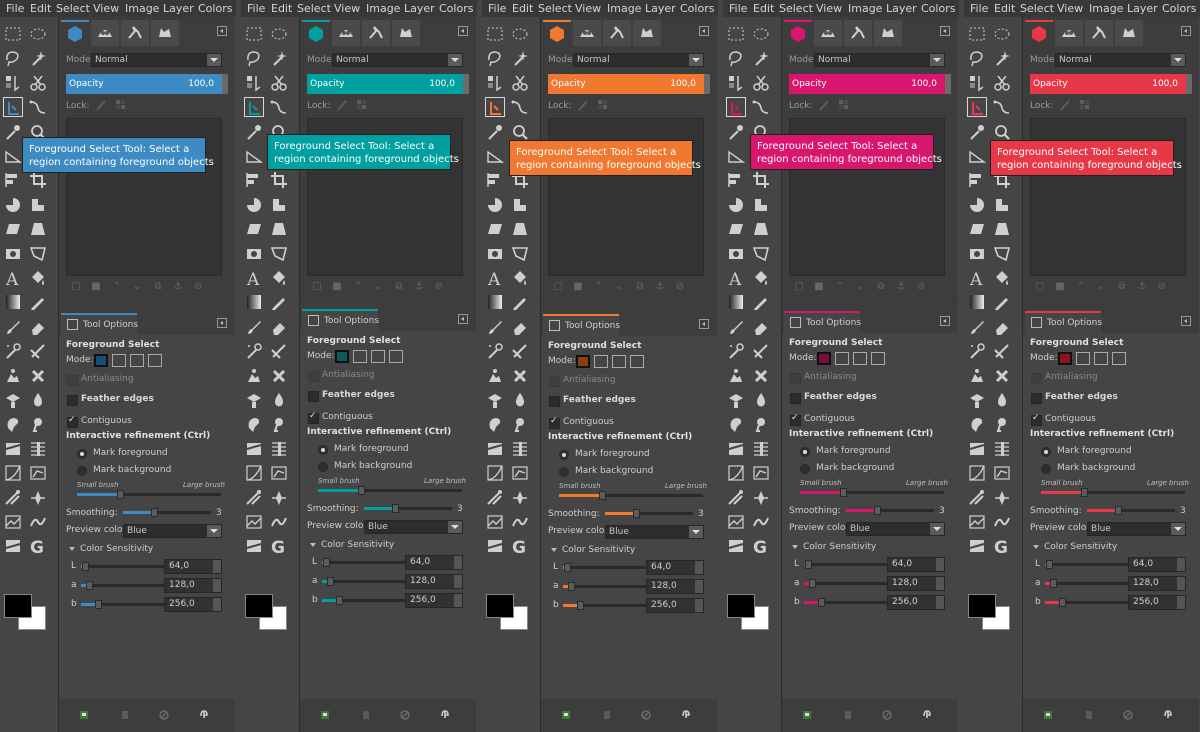 This screenshot has width=1200, height=732. Describe the element at coordinates (599, 287) in the screenshot. I see `raise-layer-icon: ⌃` at that location.